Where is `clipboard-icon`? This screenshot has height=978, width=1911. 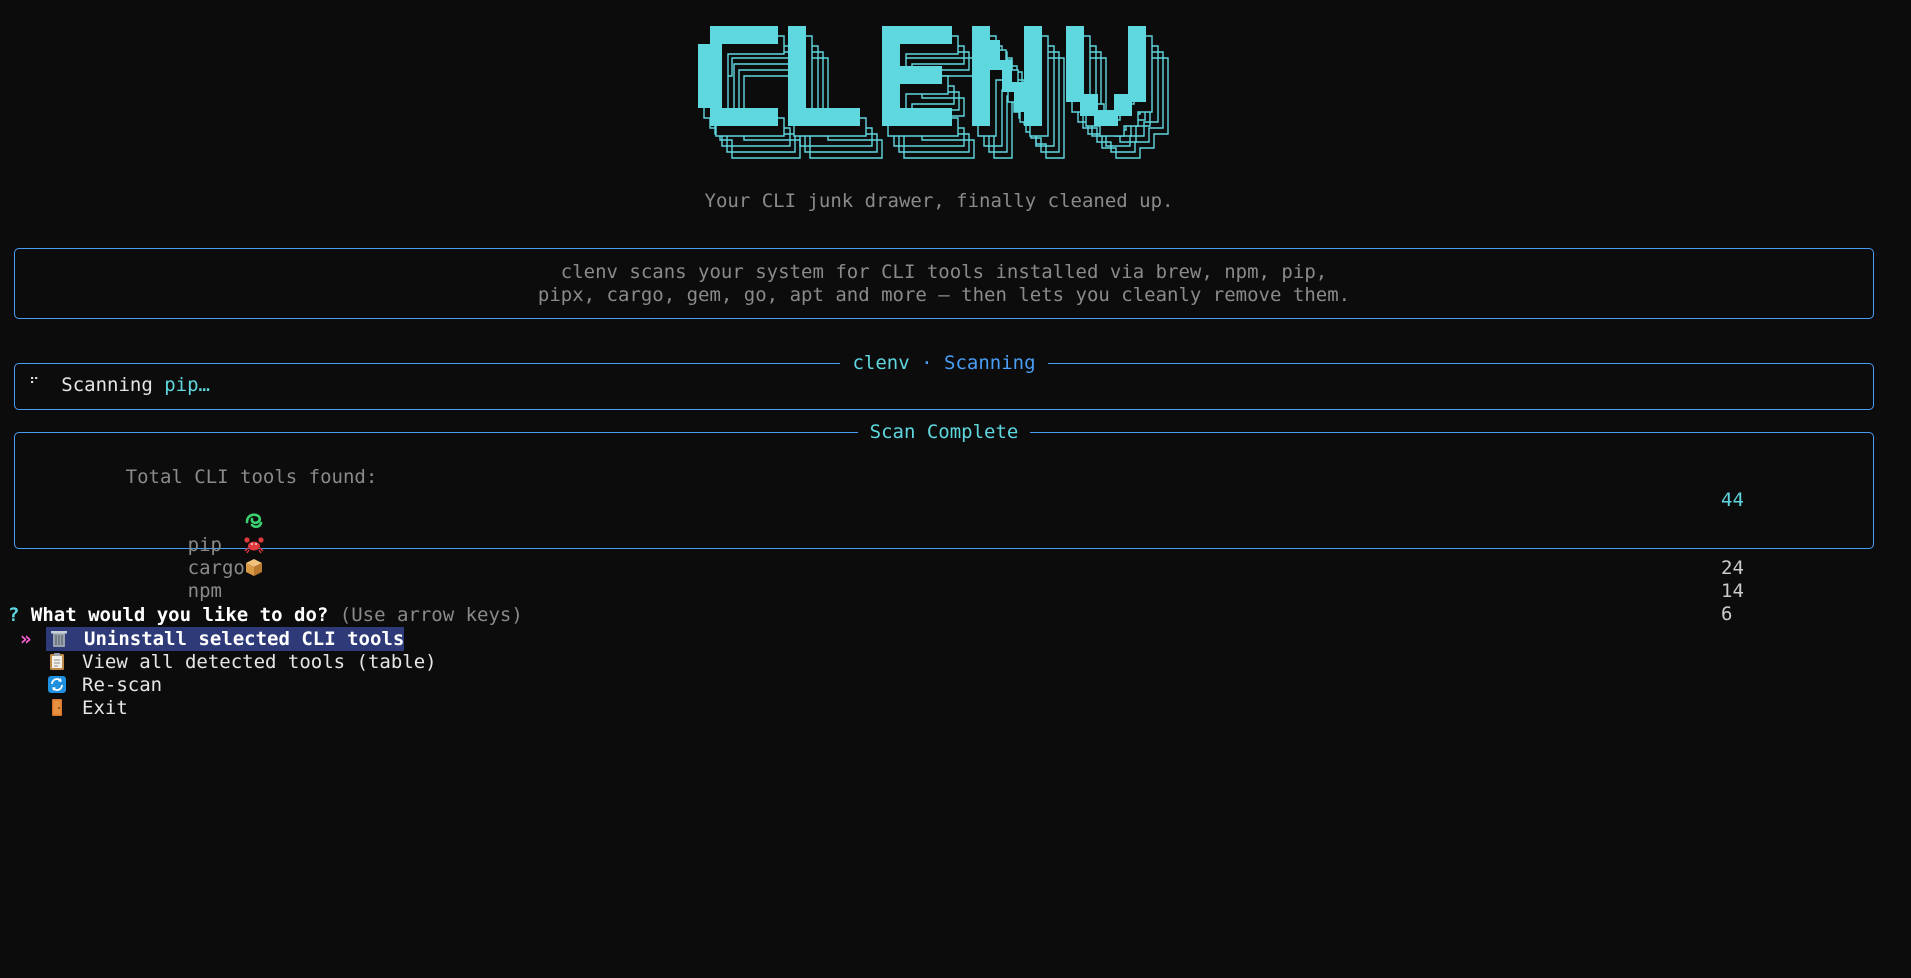
clipboard-icon is located at coordinates (57, 661).